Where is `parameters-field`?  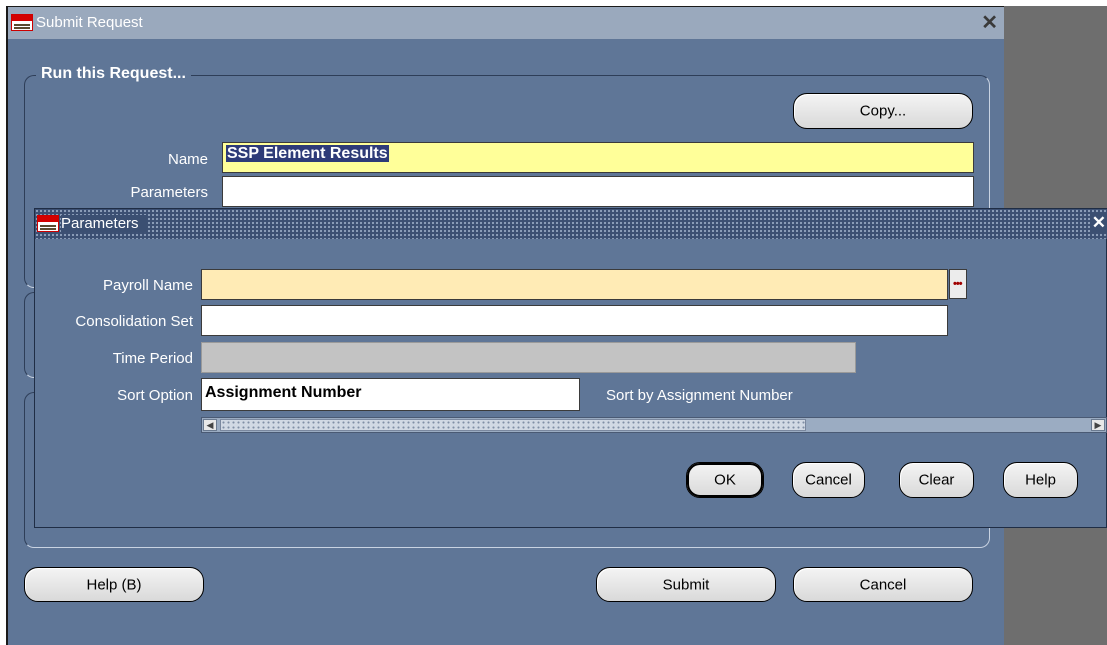 parameters-field is located at coordinates (598, 191).